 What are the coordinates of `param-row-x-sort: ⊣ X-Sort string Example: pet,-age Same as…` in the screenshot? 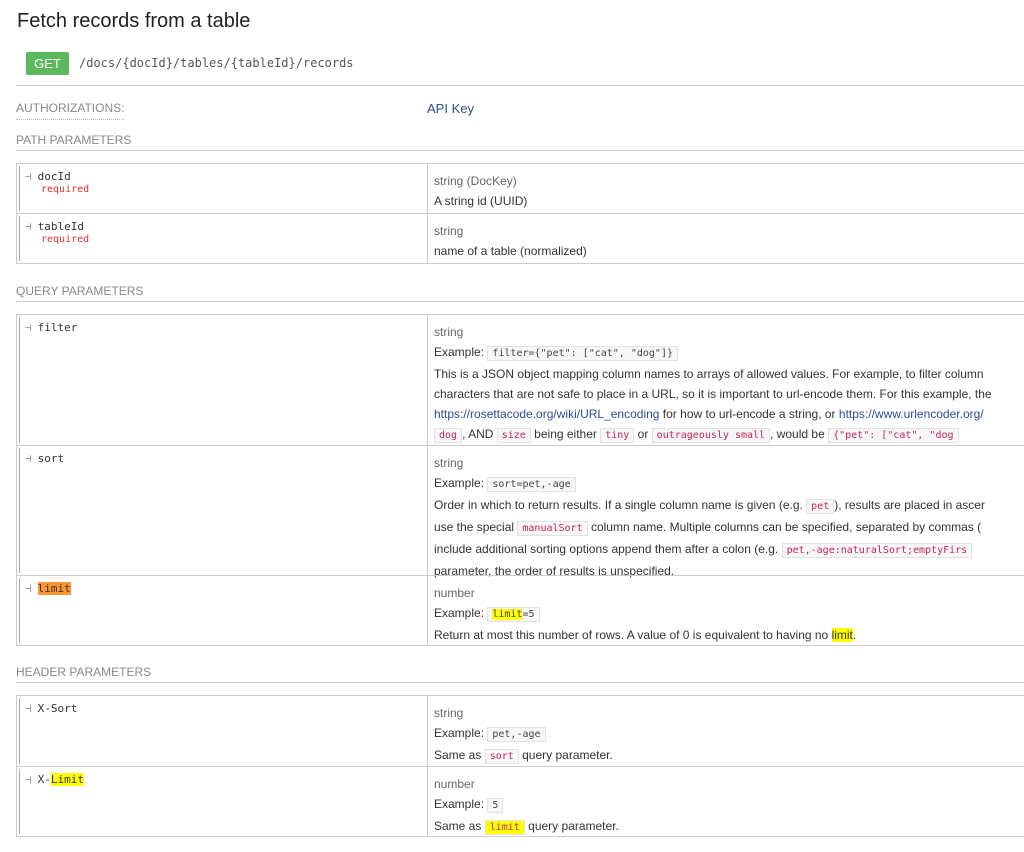 It's located at (520, 731).